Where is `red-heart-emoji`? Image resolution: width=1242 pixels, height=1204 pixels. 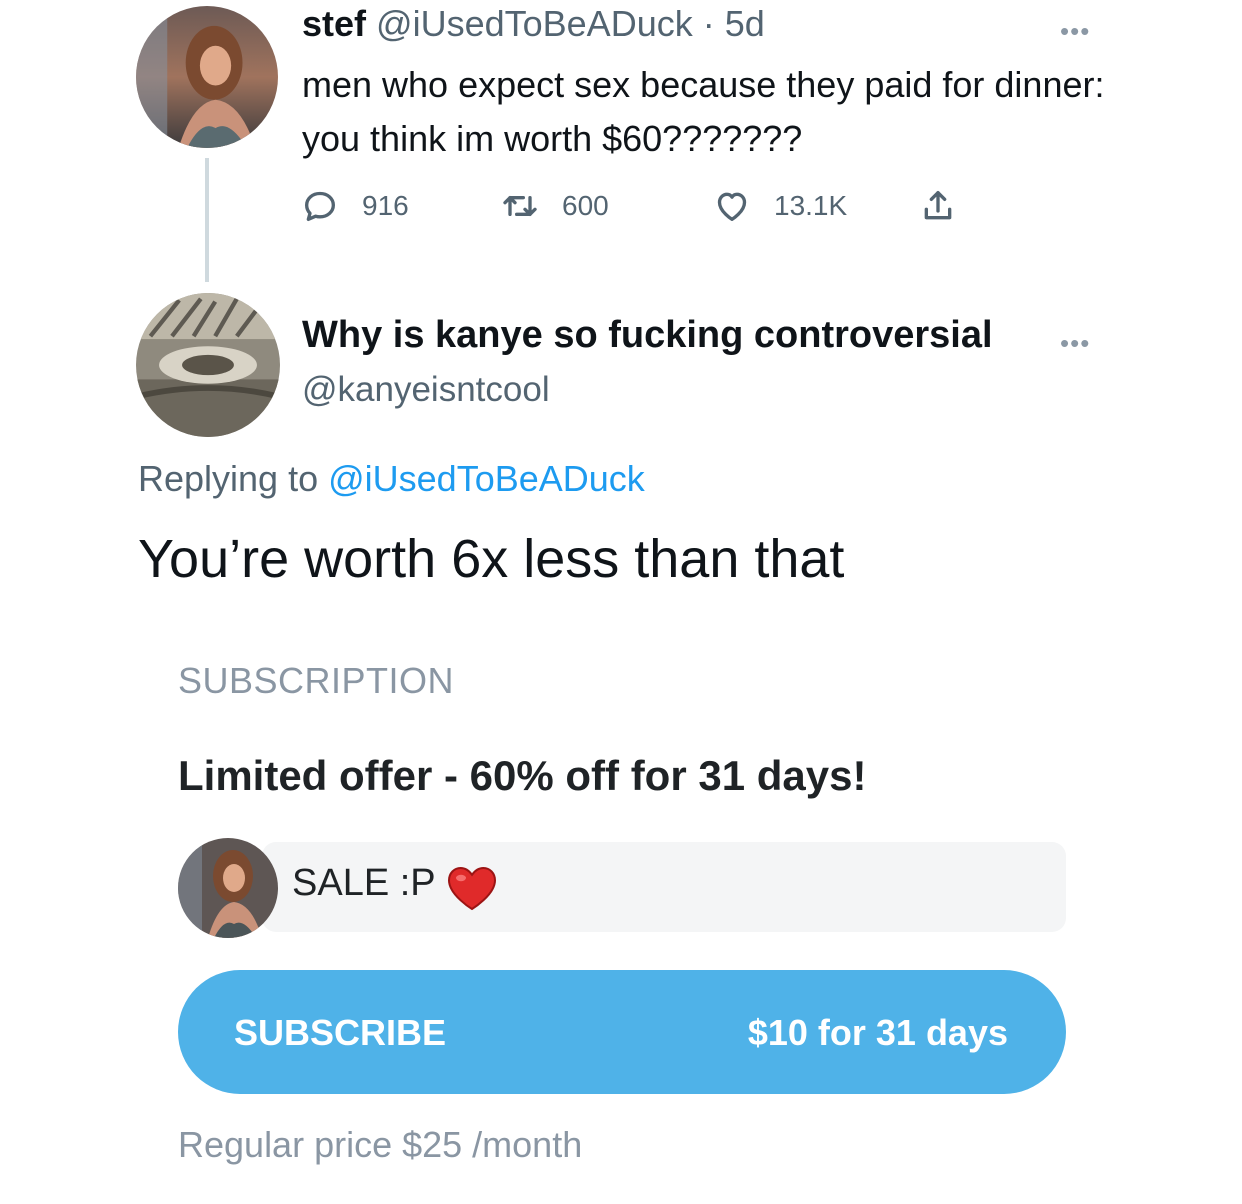
red-heart-emoji is located at coordinates (472, 888).